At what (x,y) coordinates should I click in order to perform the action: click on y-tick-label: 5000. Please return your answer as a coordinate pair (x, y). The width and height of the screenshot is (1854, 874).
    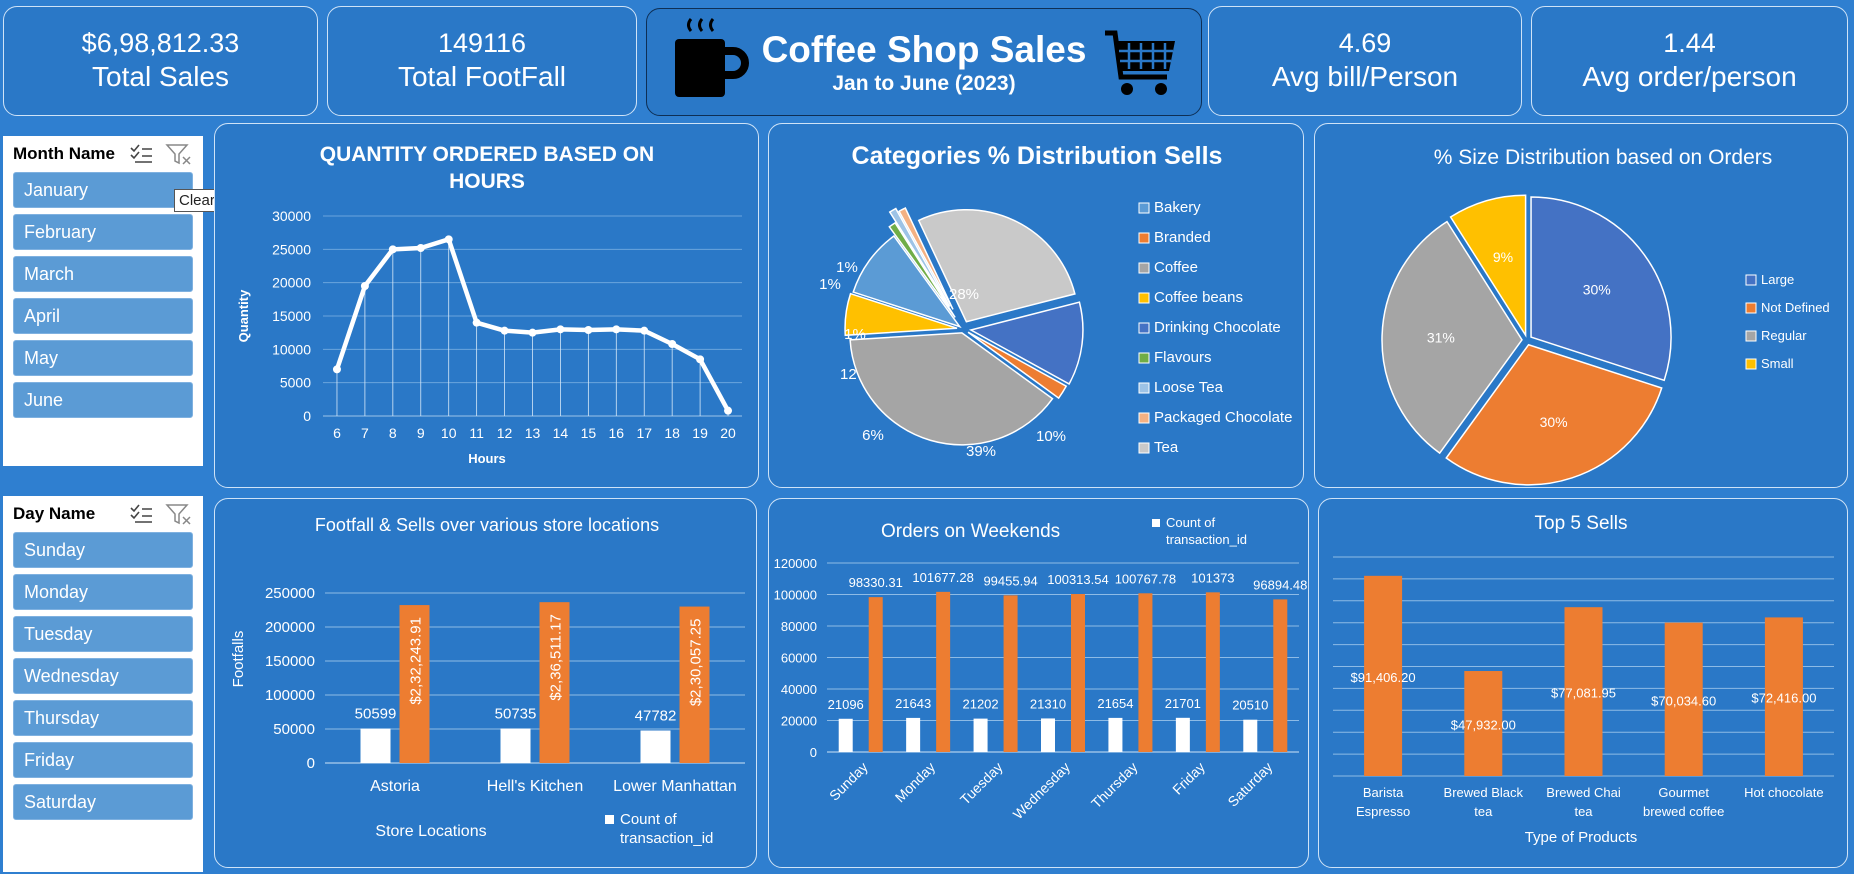
    Looking at the image, I should click on (295, 383).